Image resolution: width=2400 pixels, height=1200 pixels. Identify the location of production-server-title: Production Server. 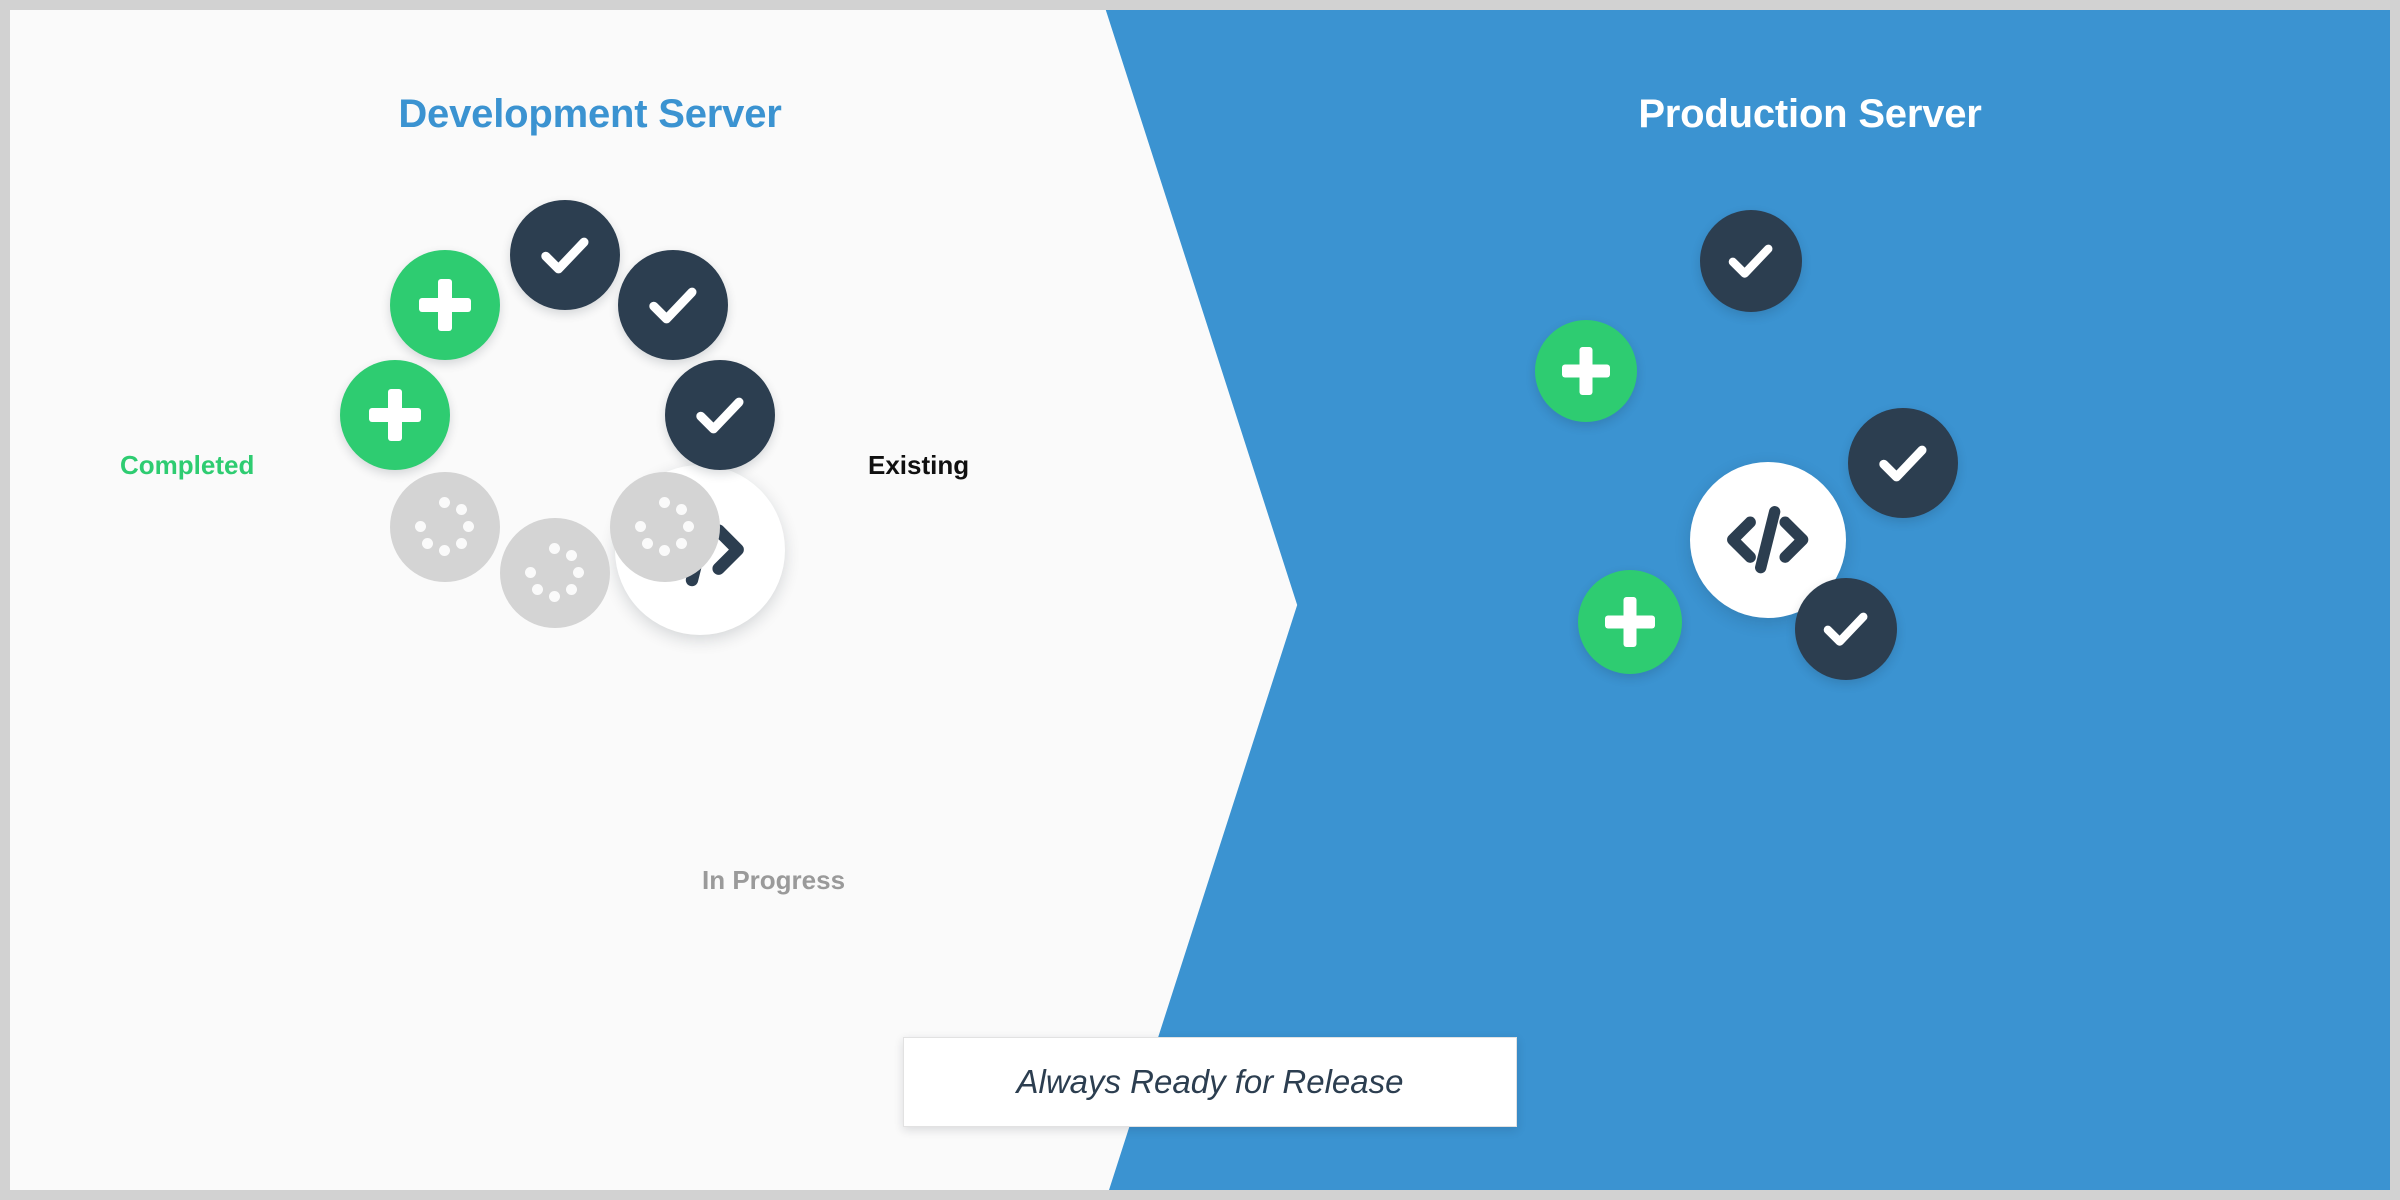
(1810, 114).